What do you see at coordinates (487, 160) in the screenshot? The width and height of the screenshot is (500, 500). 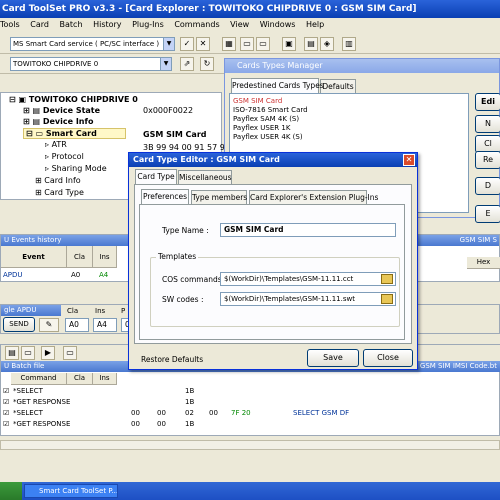 I see `rename-button: Re` at bounding box center [487, 160].